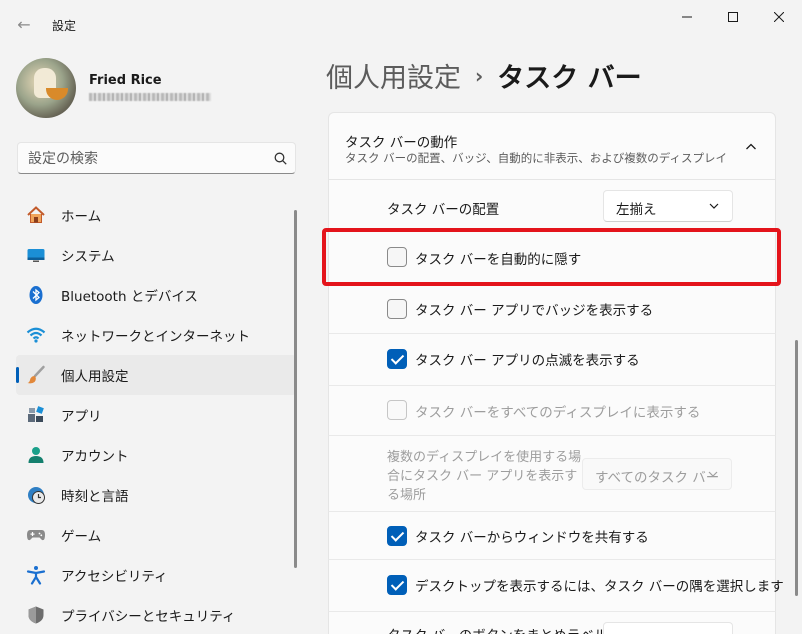  Describe the element at coordinates (36, 495) in the screenshot. I see `clock-globe-icon` at that location.